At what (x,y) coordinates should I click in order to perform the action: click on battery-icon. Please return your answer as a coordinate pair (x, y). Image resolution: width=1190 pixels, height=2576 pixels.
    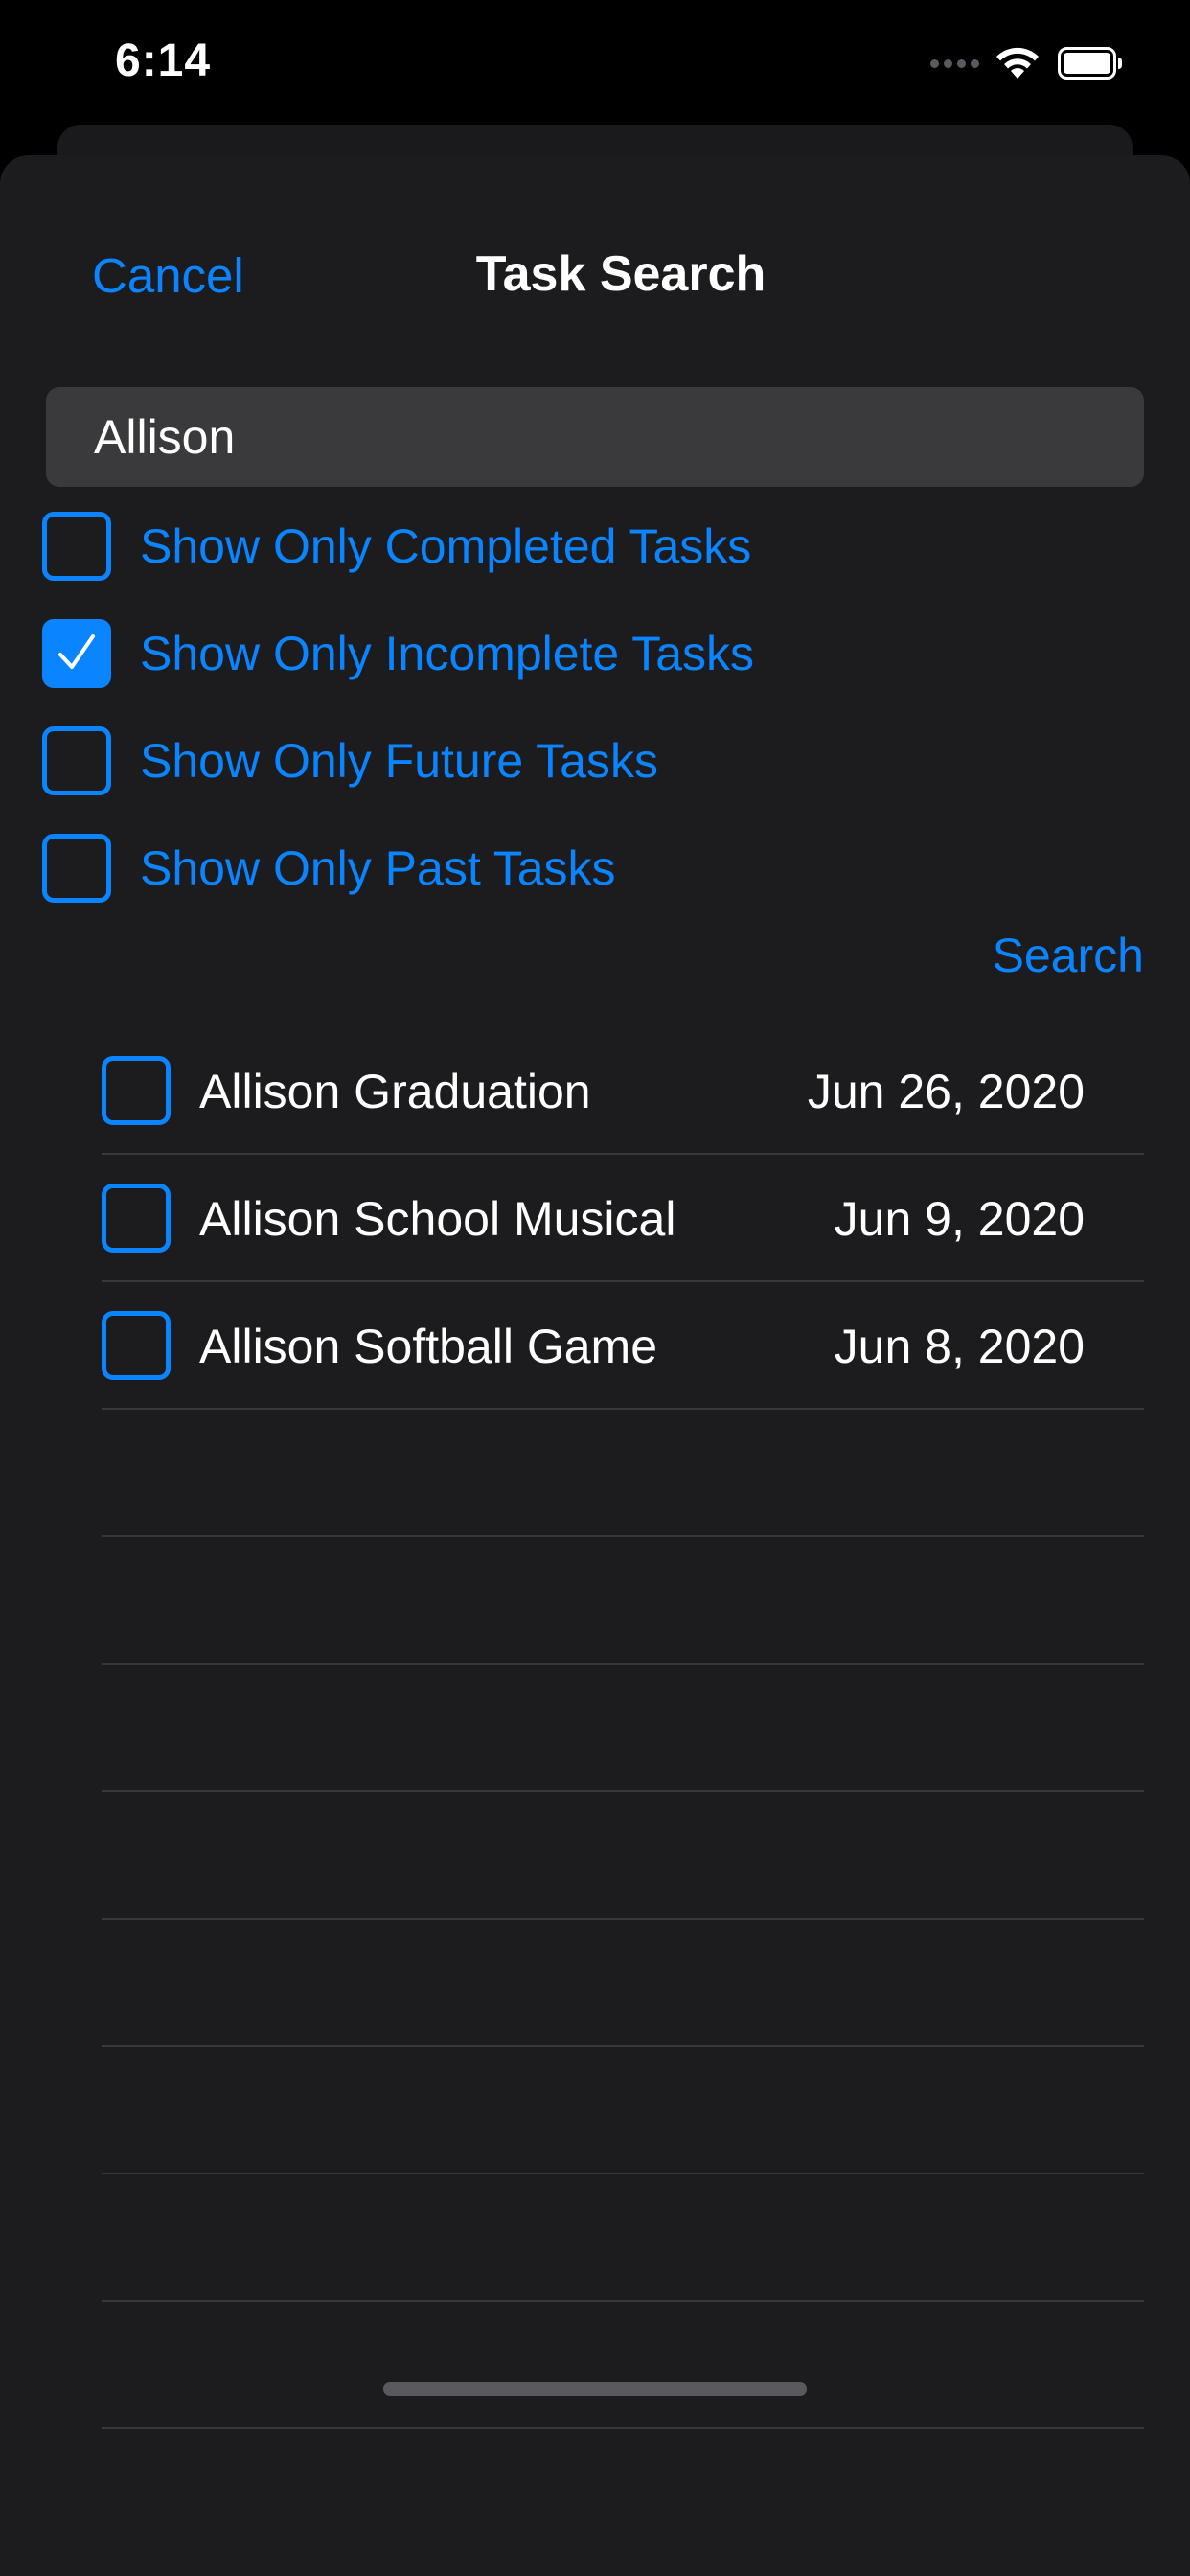
    Looking at the image, I should click on (1091, 63).